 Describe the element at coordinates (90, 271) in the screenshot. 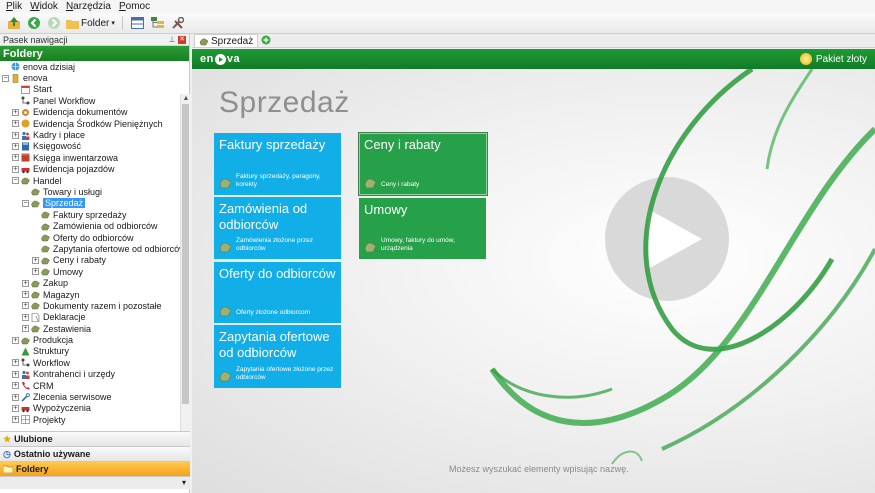

I see `tree-item: + Umowy` at that location.